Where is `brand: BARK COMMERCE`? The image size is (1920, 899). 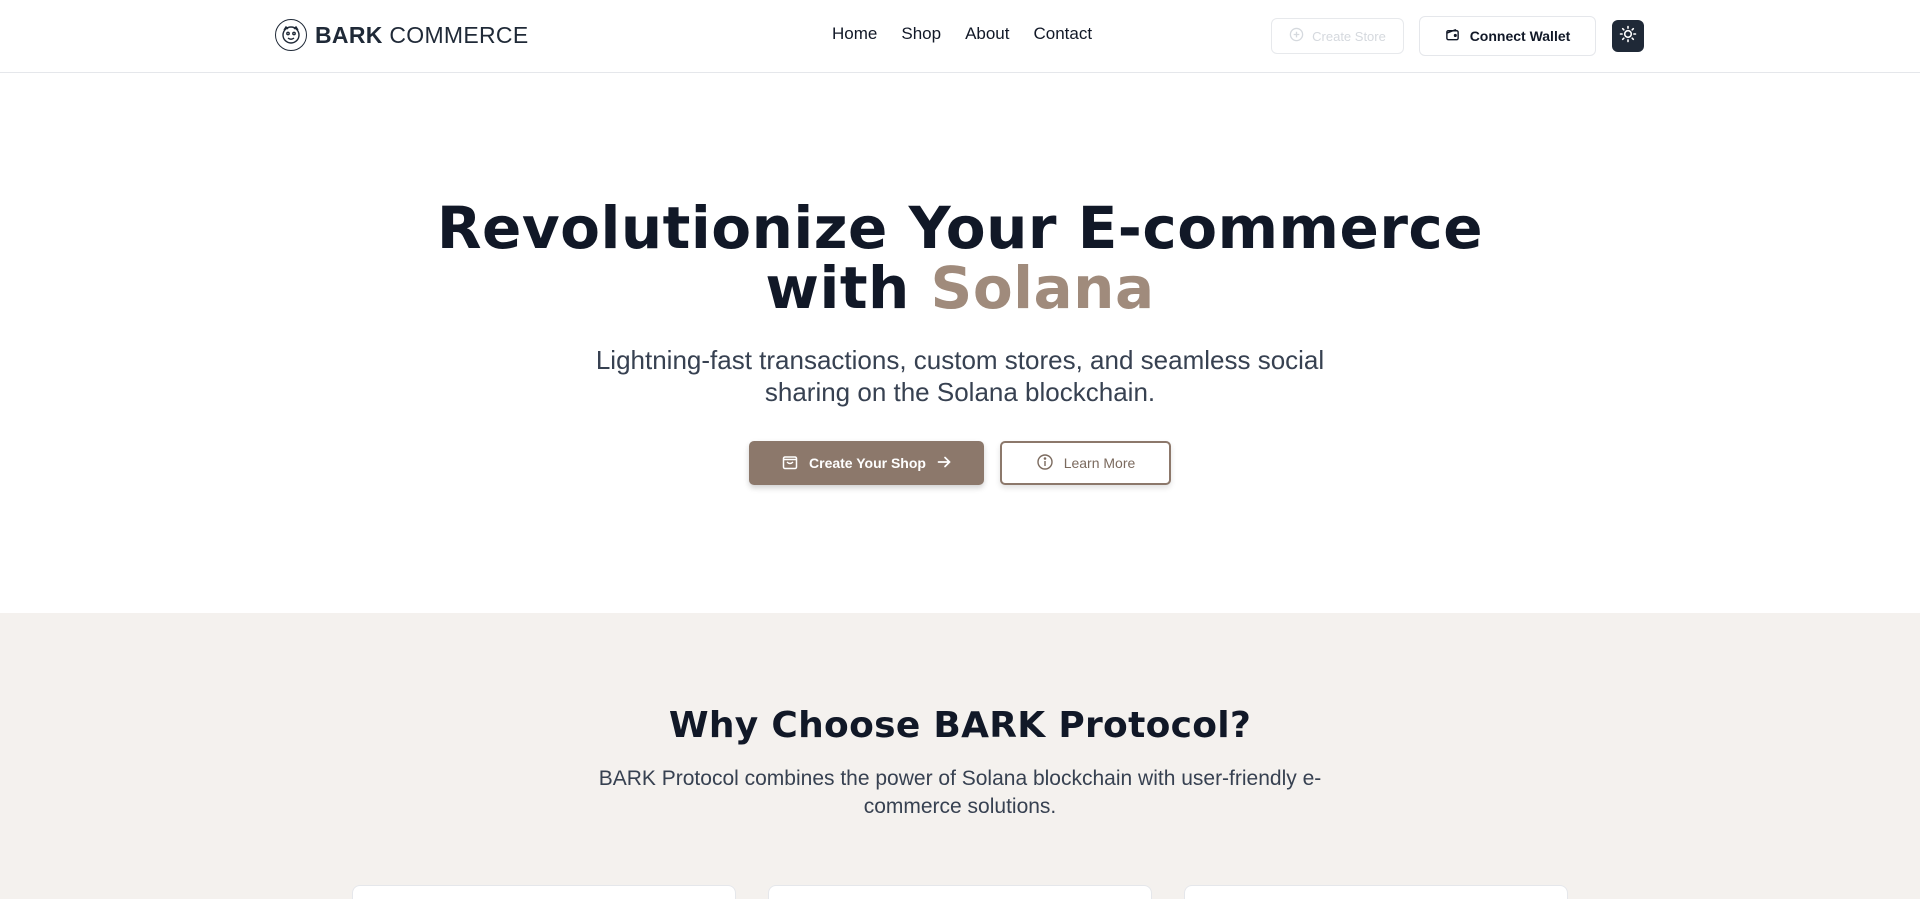
brand: BARK COMMERCE is located at coordinates (401, 35).